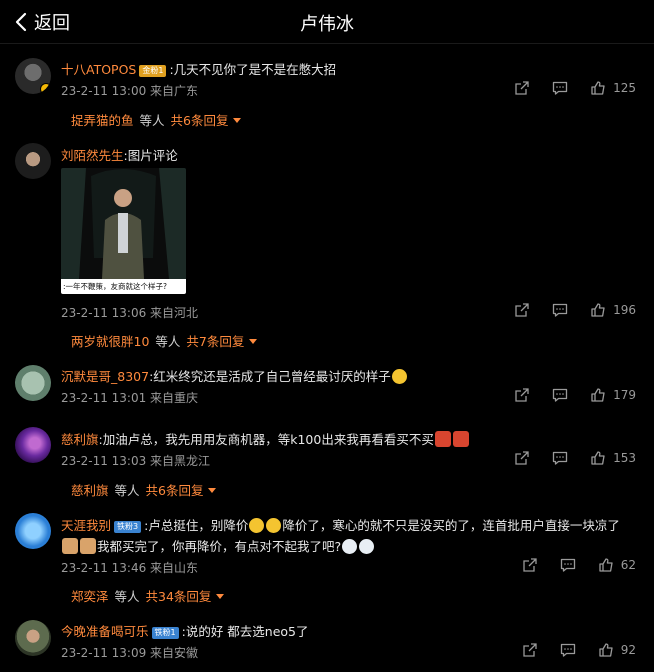 This screenshot has height=672, width=654. I want to click on crying-emoji-icon, so click(367, 546).